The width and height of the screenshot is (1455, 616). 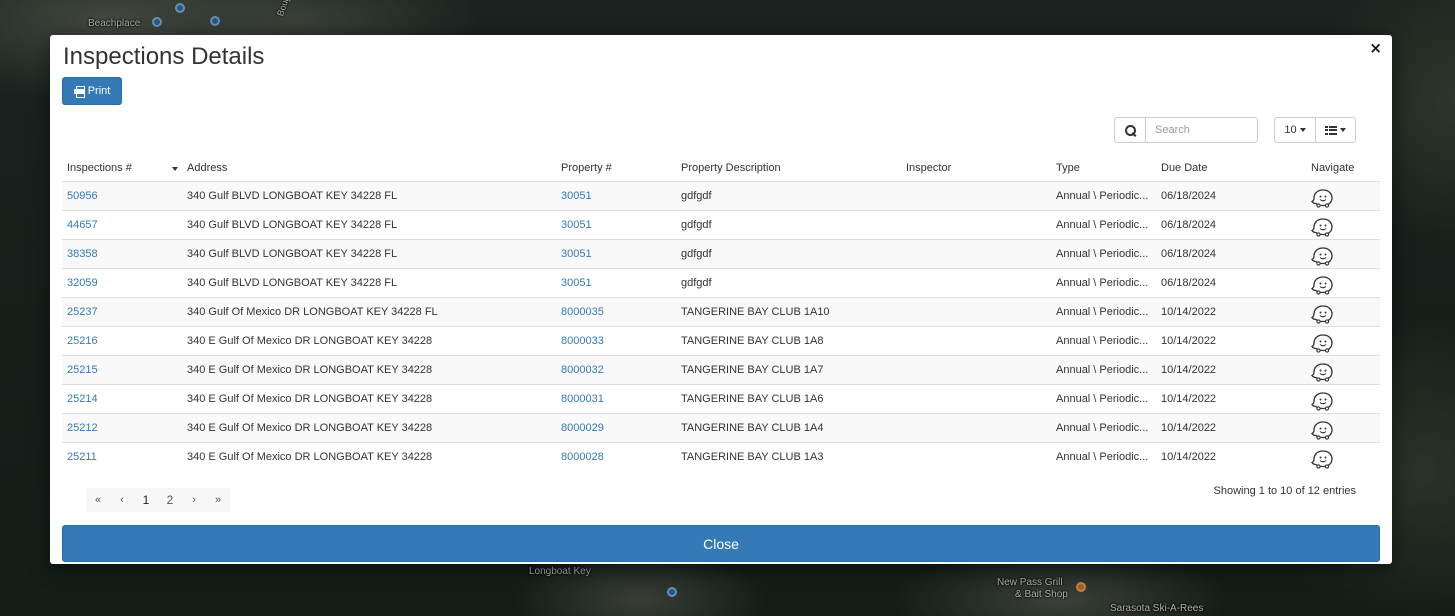 What do you see at coordinates (82, 196) in the screenshot?
I see `inspection-number-link: 50956` at bounding box center [82, 196].